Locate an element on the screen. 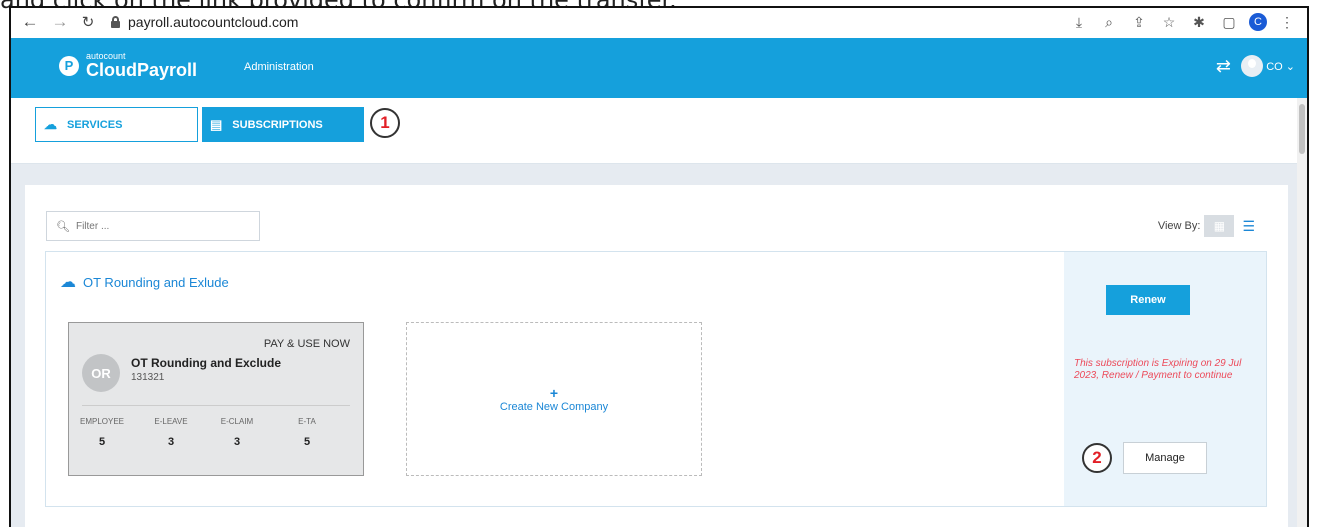  renew-button: Renew is located at coordinates (1148, 300).